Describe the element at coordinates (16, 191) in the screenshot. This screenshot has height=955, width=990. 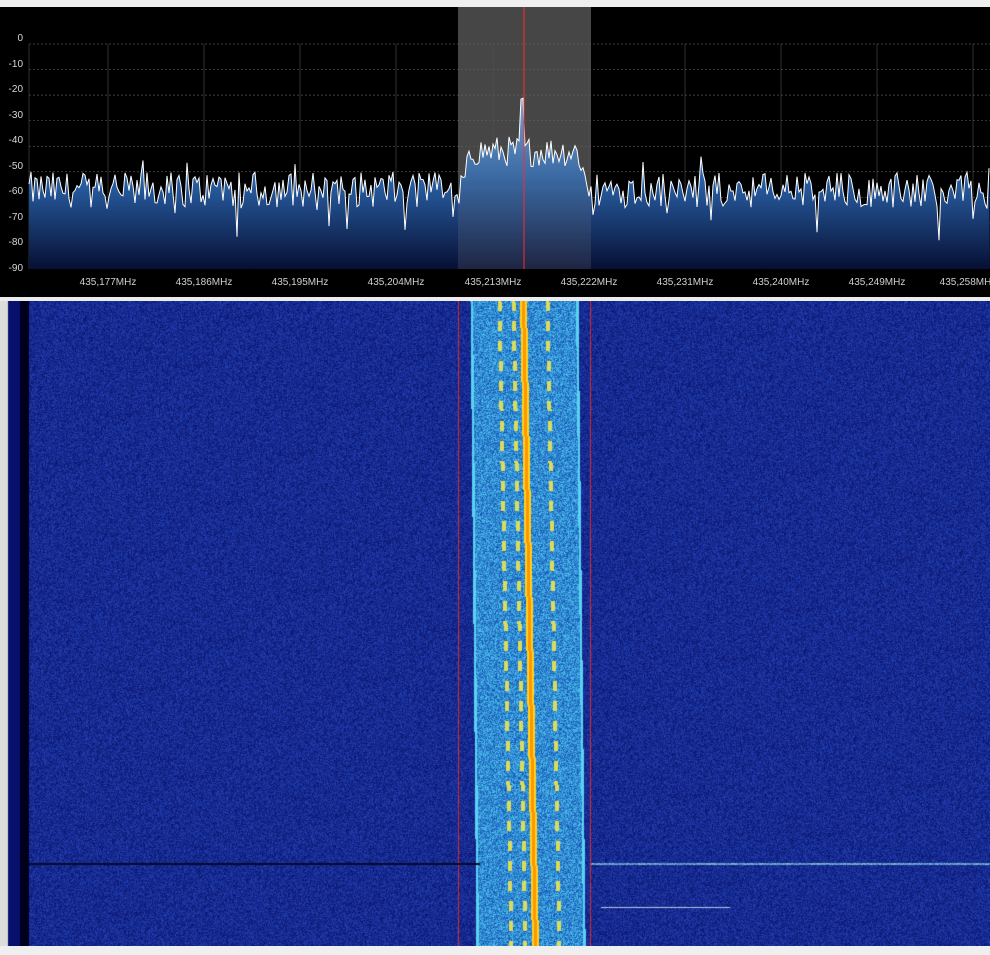
I see `y-tick-label: -60` at that location.